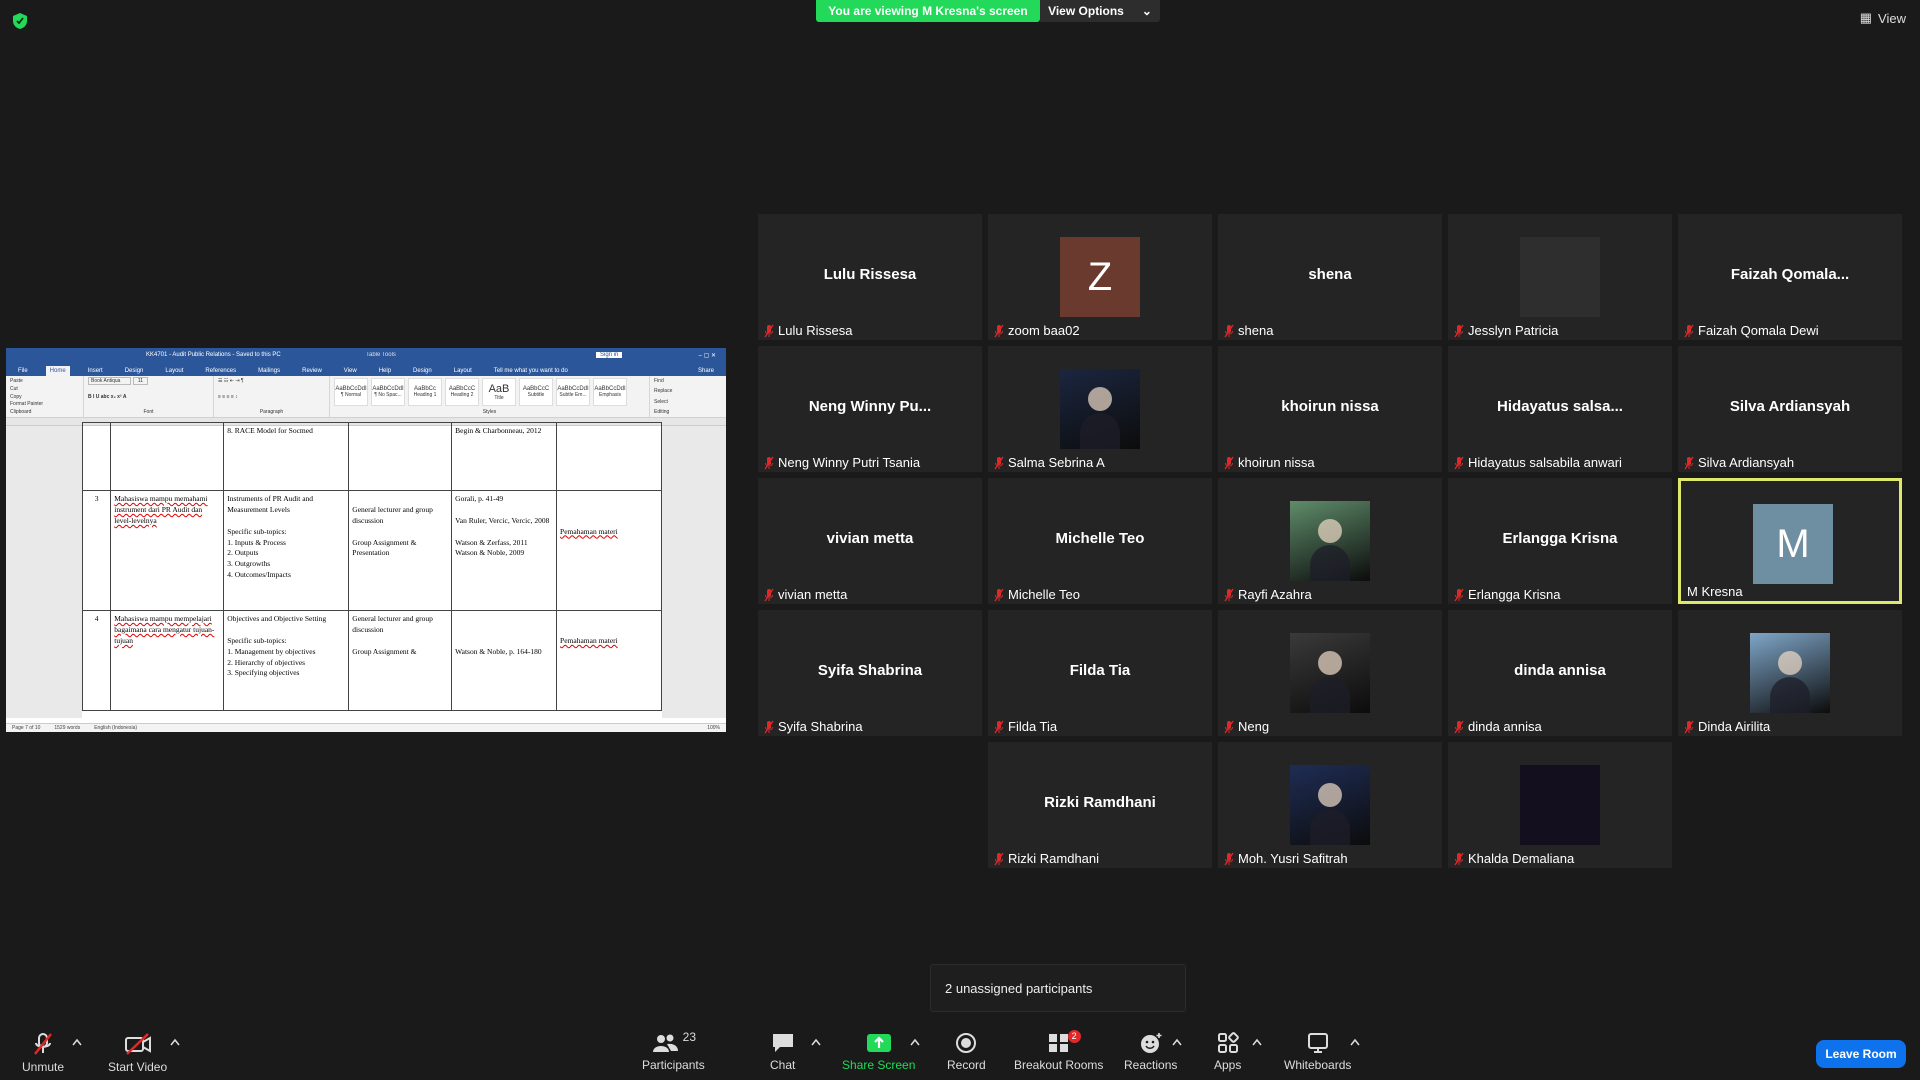 The image size is (1920, 1080). Describe the element at coordinates (504, 456) in the screenshot. I see `table-cell-ref: Begin & Charbonneau, 2012` at that location.